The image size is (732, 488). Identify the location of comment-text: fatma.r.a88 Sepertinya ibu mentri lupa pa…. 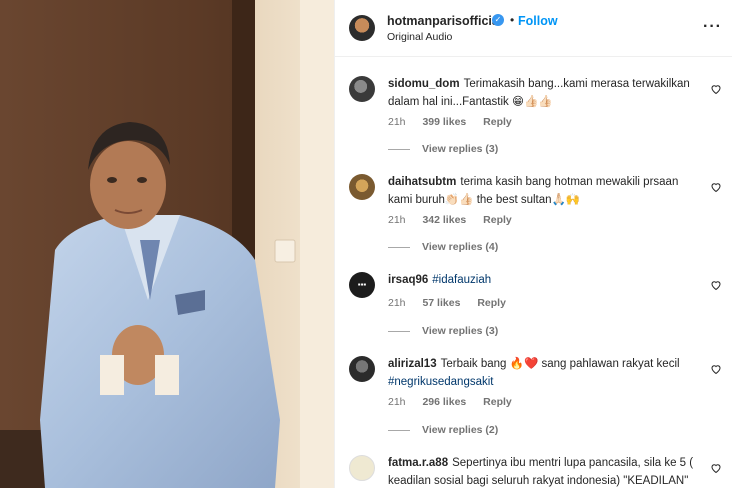
(546, 471).